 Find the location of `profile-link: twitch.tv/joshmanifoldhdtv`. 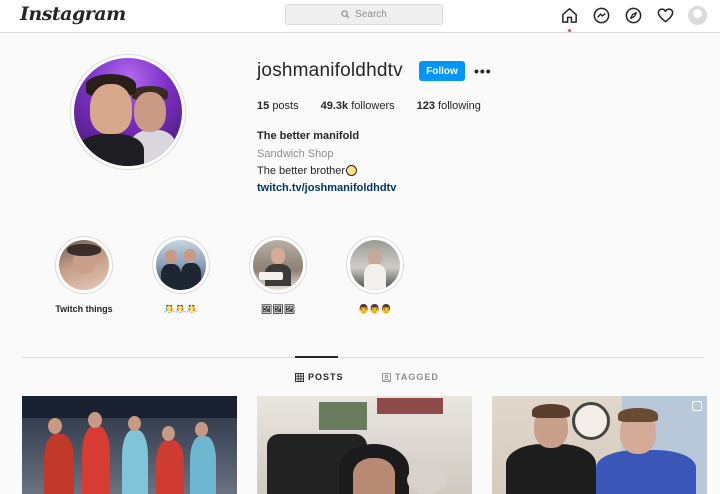

profile-link: twitch.tv/joshmanifoldhdtv is located at coordinates (326, 188).